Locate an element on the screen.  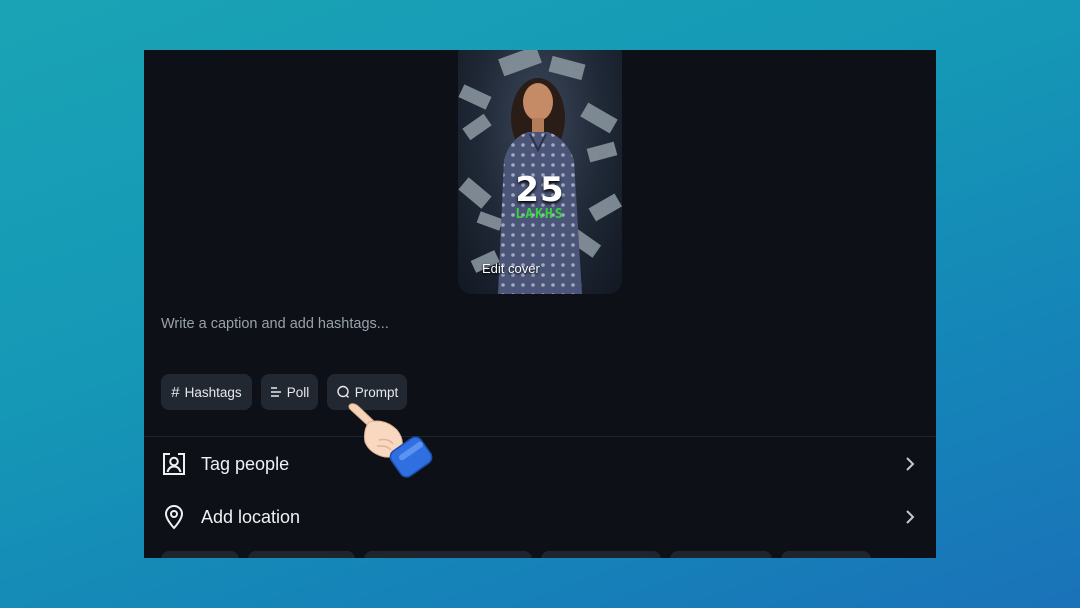
hash-icon: # is located at coordinates (175, 392).